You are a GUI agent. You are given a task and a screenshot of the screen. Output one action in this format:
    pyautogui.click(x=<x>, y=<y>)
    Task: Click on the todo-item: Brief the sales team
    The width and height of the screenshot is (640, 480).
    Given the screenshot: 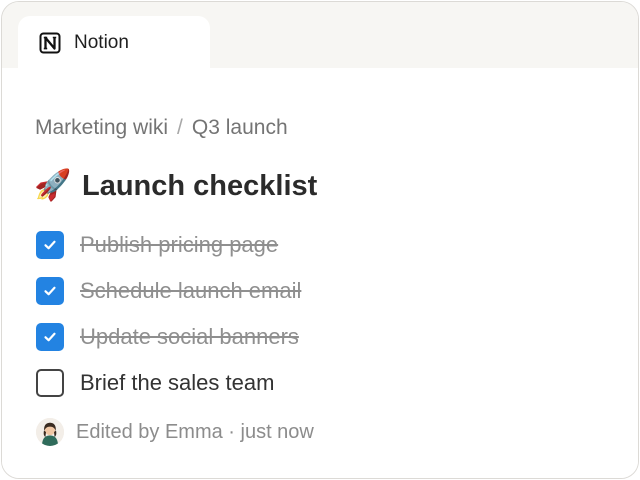 What is the action you would take?
    pyautogui.click(x=168, y=383)
    